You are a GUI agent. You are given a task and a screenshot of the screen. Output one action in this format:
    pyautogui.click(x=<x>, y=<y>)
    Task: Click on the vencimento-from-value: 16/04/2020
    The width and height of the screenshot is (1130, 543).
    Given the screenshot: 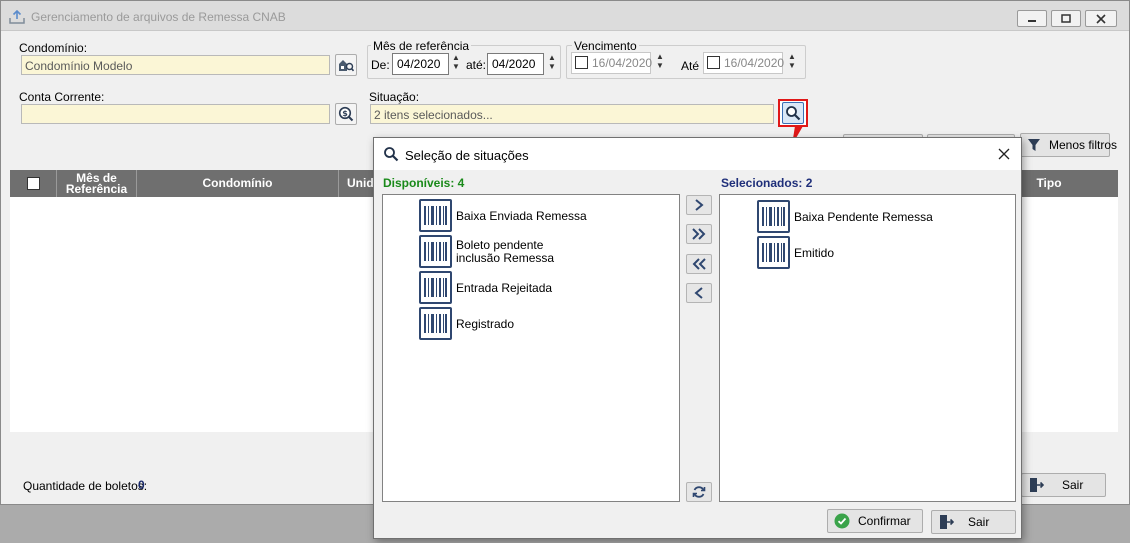 What is the action you would take?
    pyautogui.click(x=622, y=63)
    